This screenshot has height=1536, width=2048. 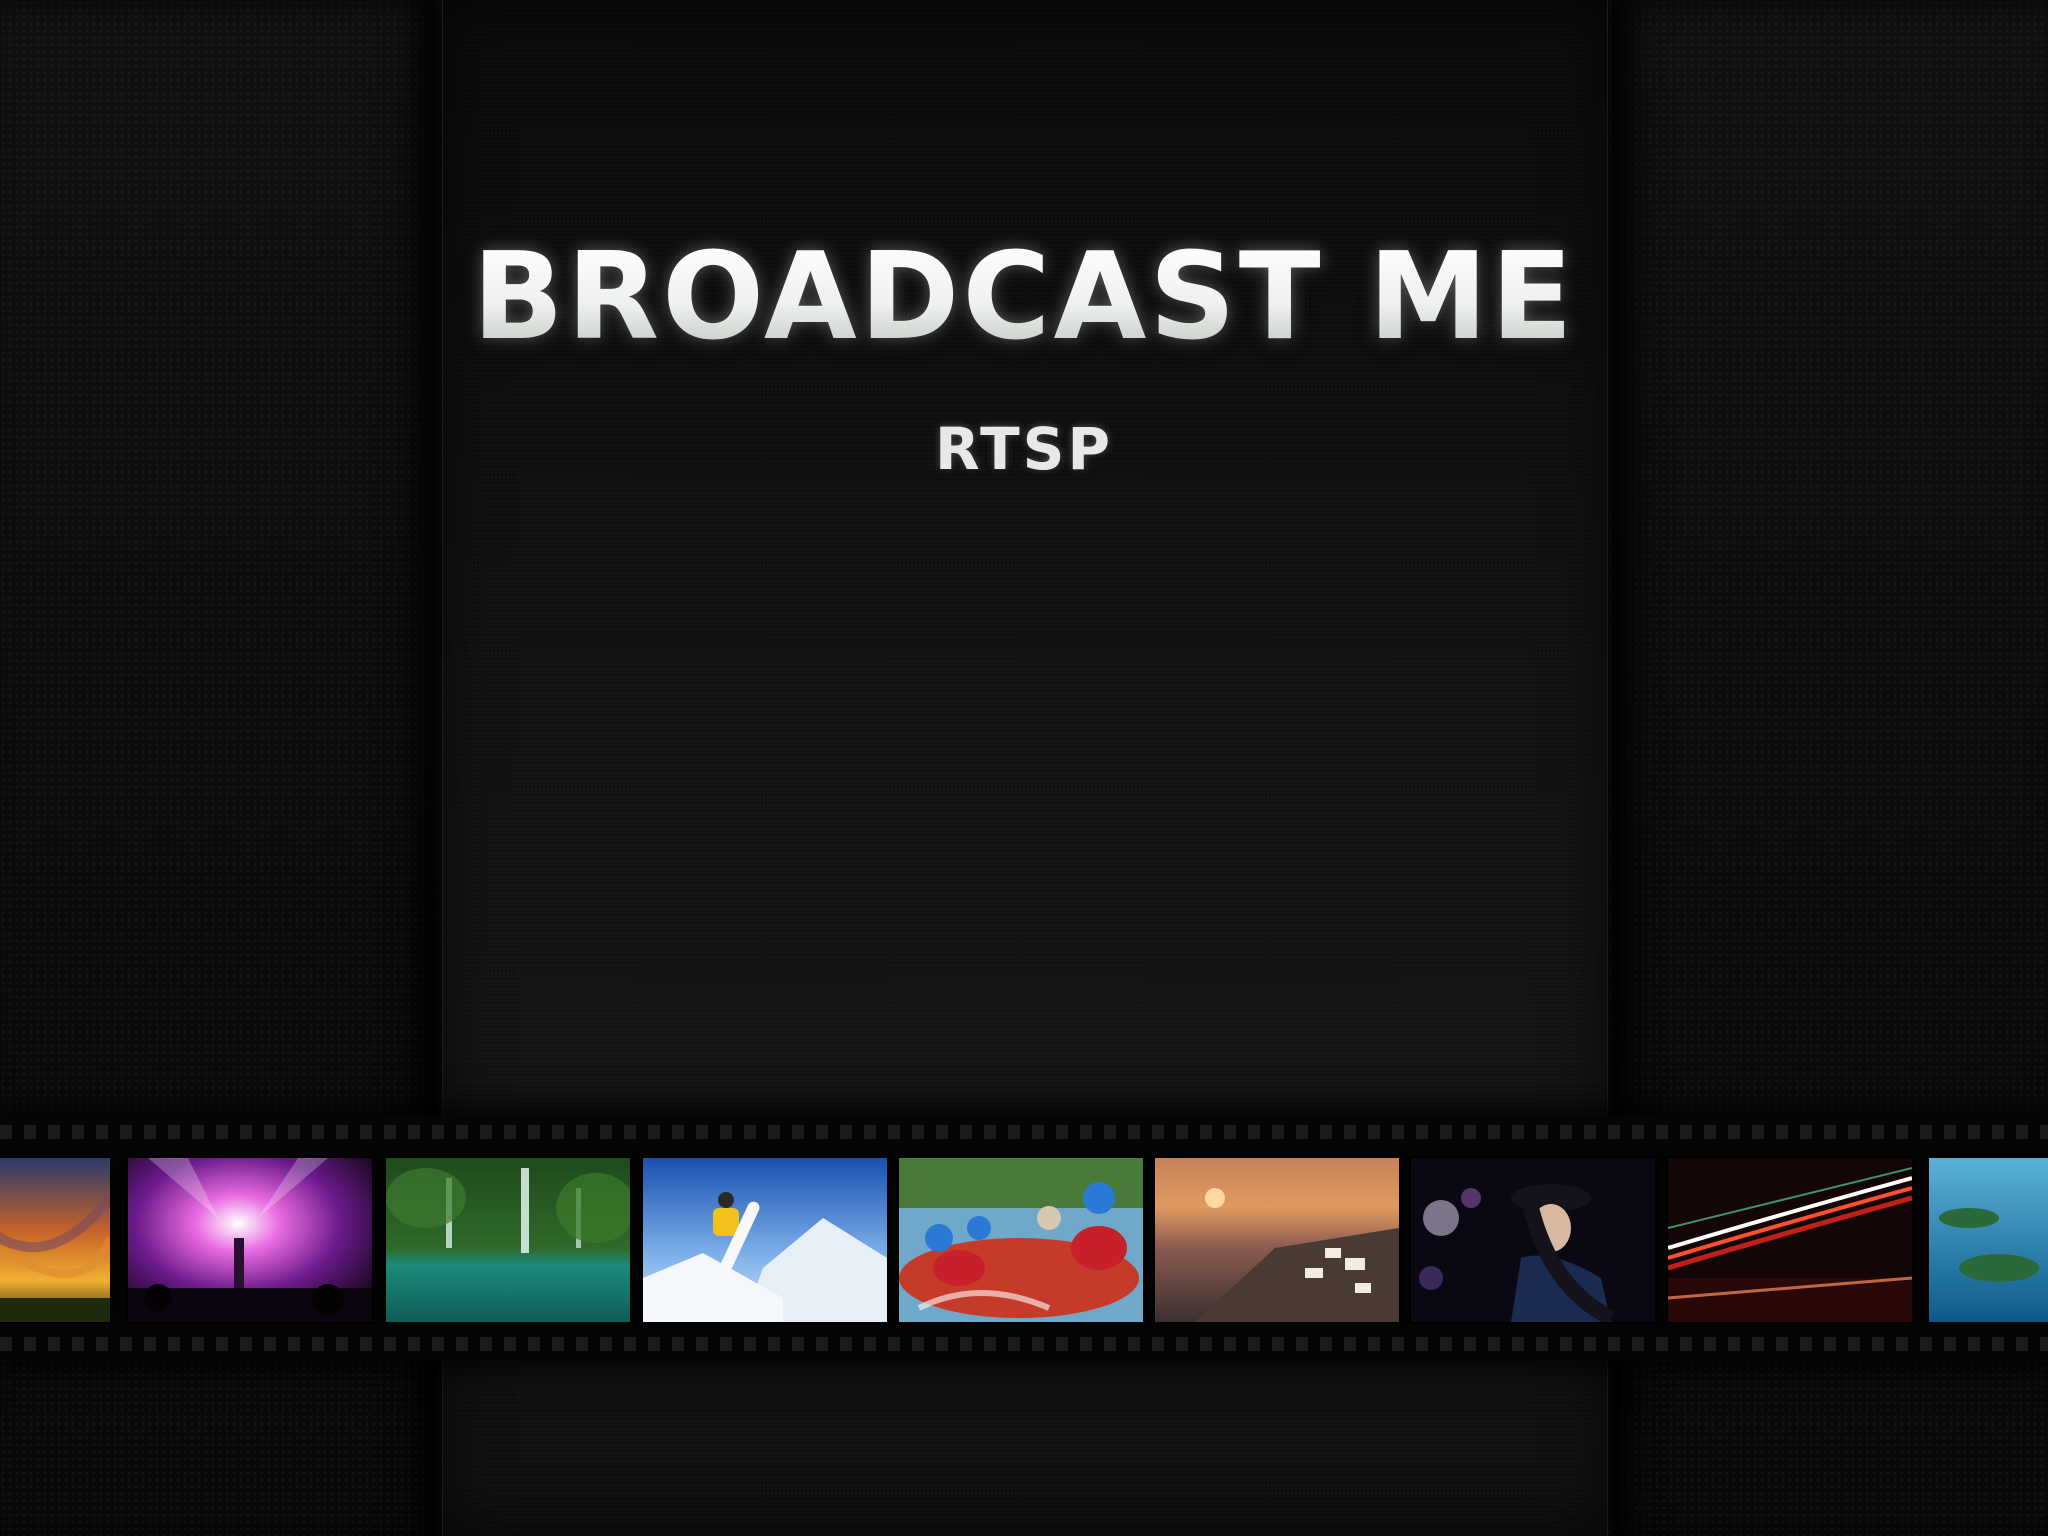 I want to click on film-frame-rafting, so click(x=1021, y=1240).